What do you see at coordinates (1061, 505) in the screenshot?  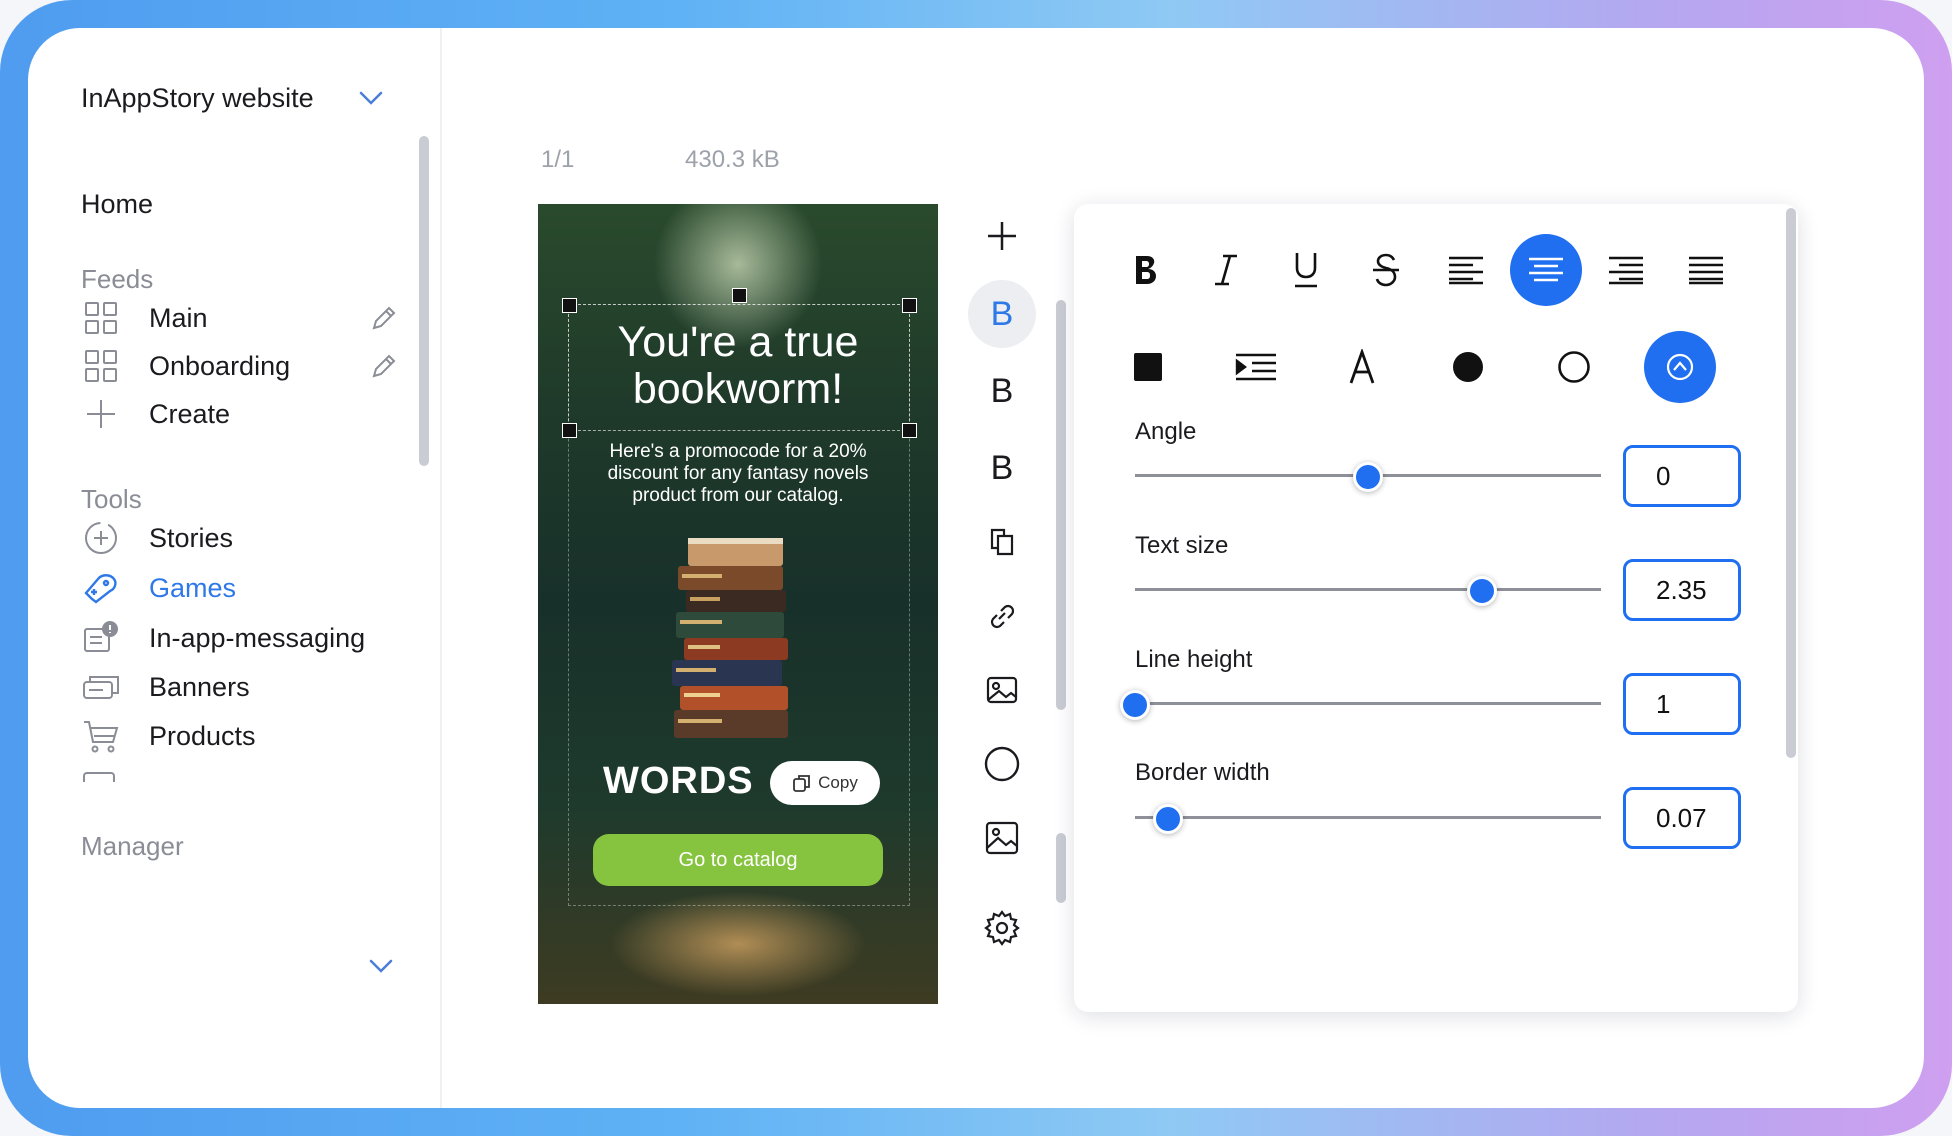 I see `toolbar-scrollbar` at bounding box center [1061, 505].